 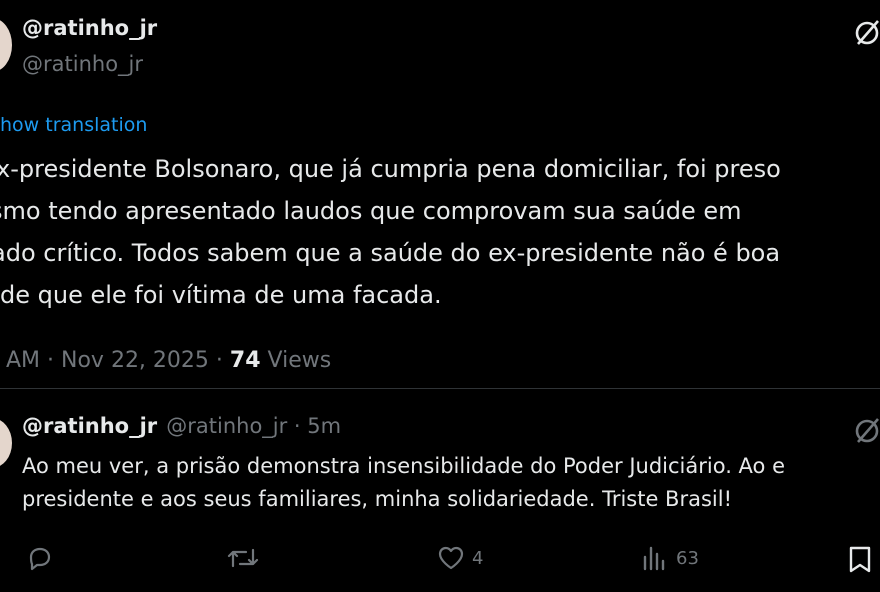 I want to click on retweet-icon, so click(x=243, y=558).